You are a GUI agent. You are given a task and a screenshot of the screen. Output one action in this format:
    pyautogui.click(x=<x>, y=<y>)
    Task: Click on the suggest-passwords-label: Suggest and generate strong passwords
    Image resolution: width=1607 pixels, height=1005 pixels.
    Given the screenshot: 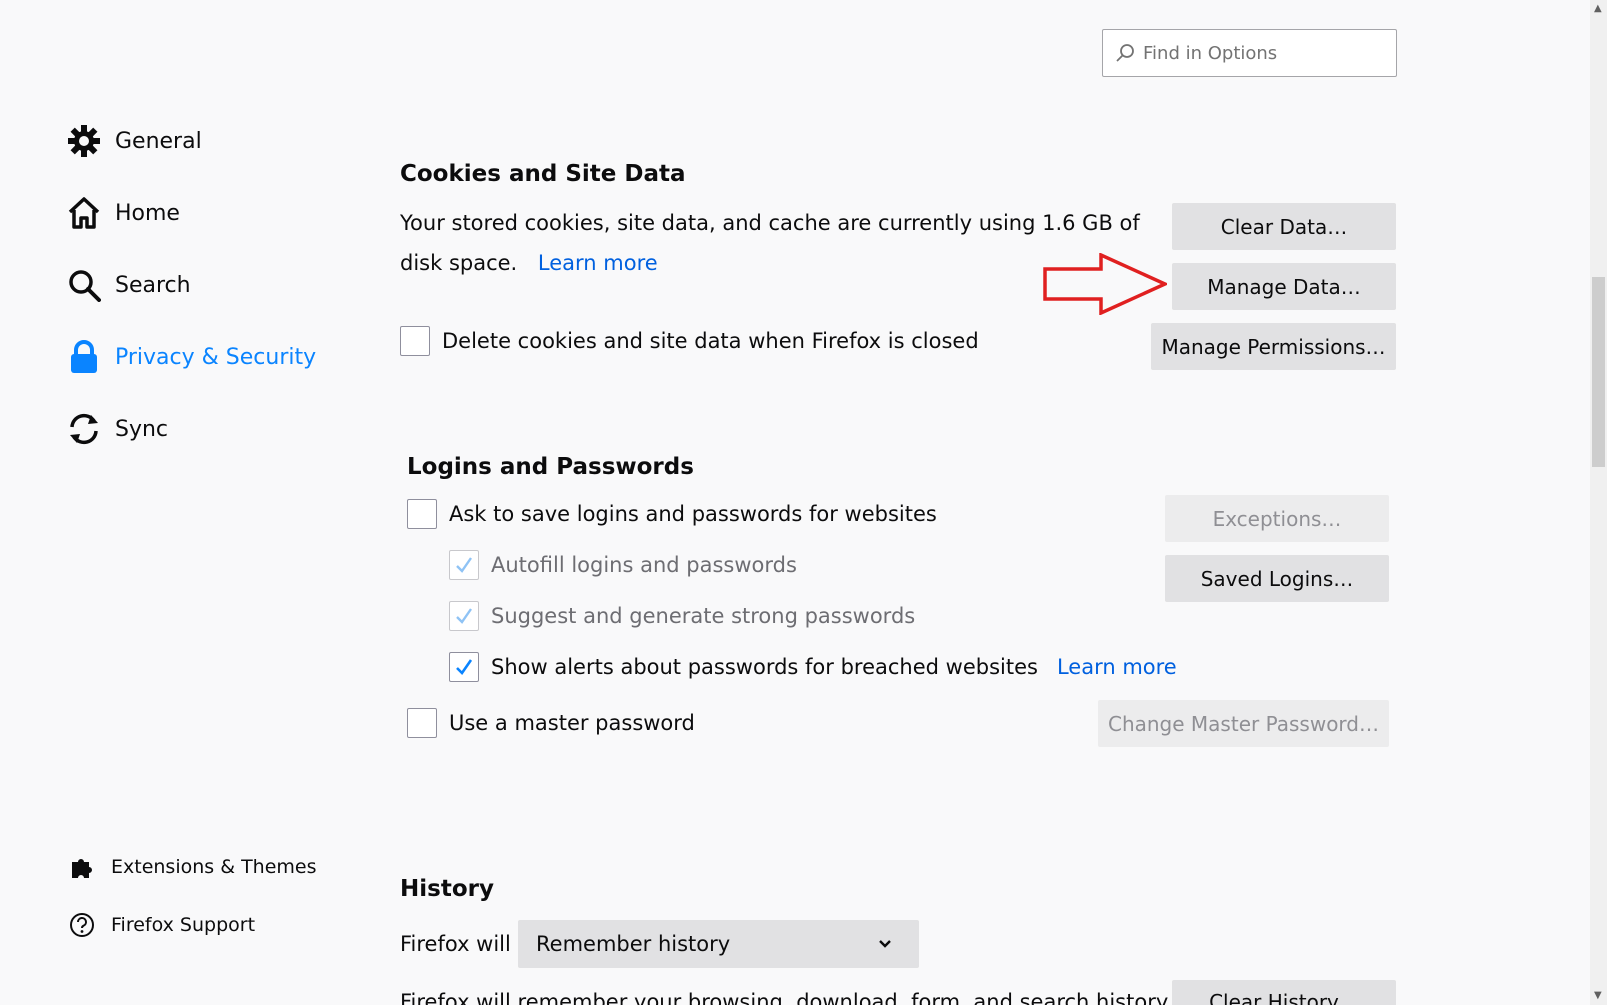 What is the action you would take?
    pyautogui.click(x=703, y=616)
    